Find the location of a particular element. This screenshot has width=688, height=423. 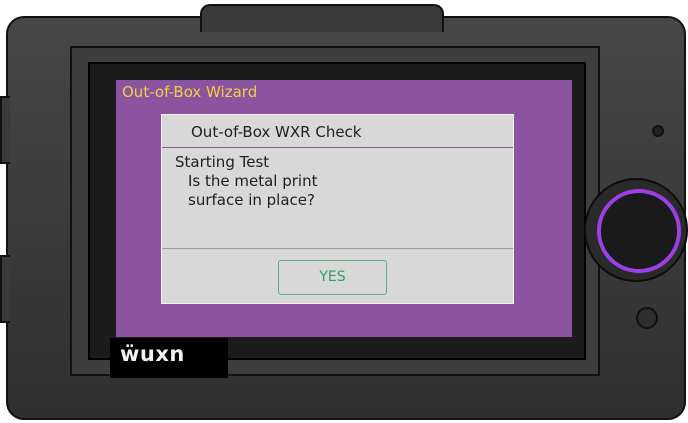

yes-button: YES is located at coordinates (332, 277).